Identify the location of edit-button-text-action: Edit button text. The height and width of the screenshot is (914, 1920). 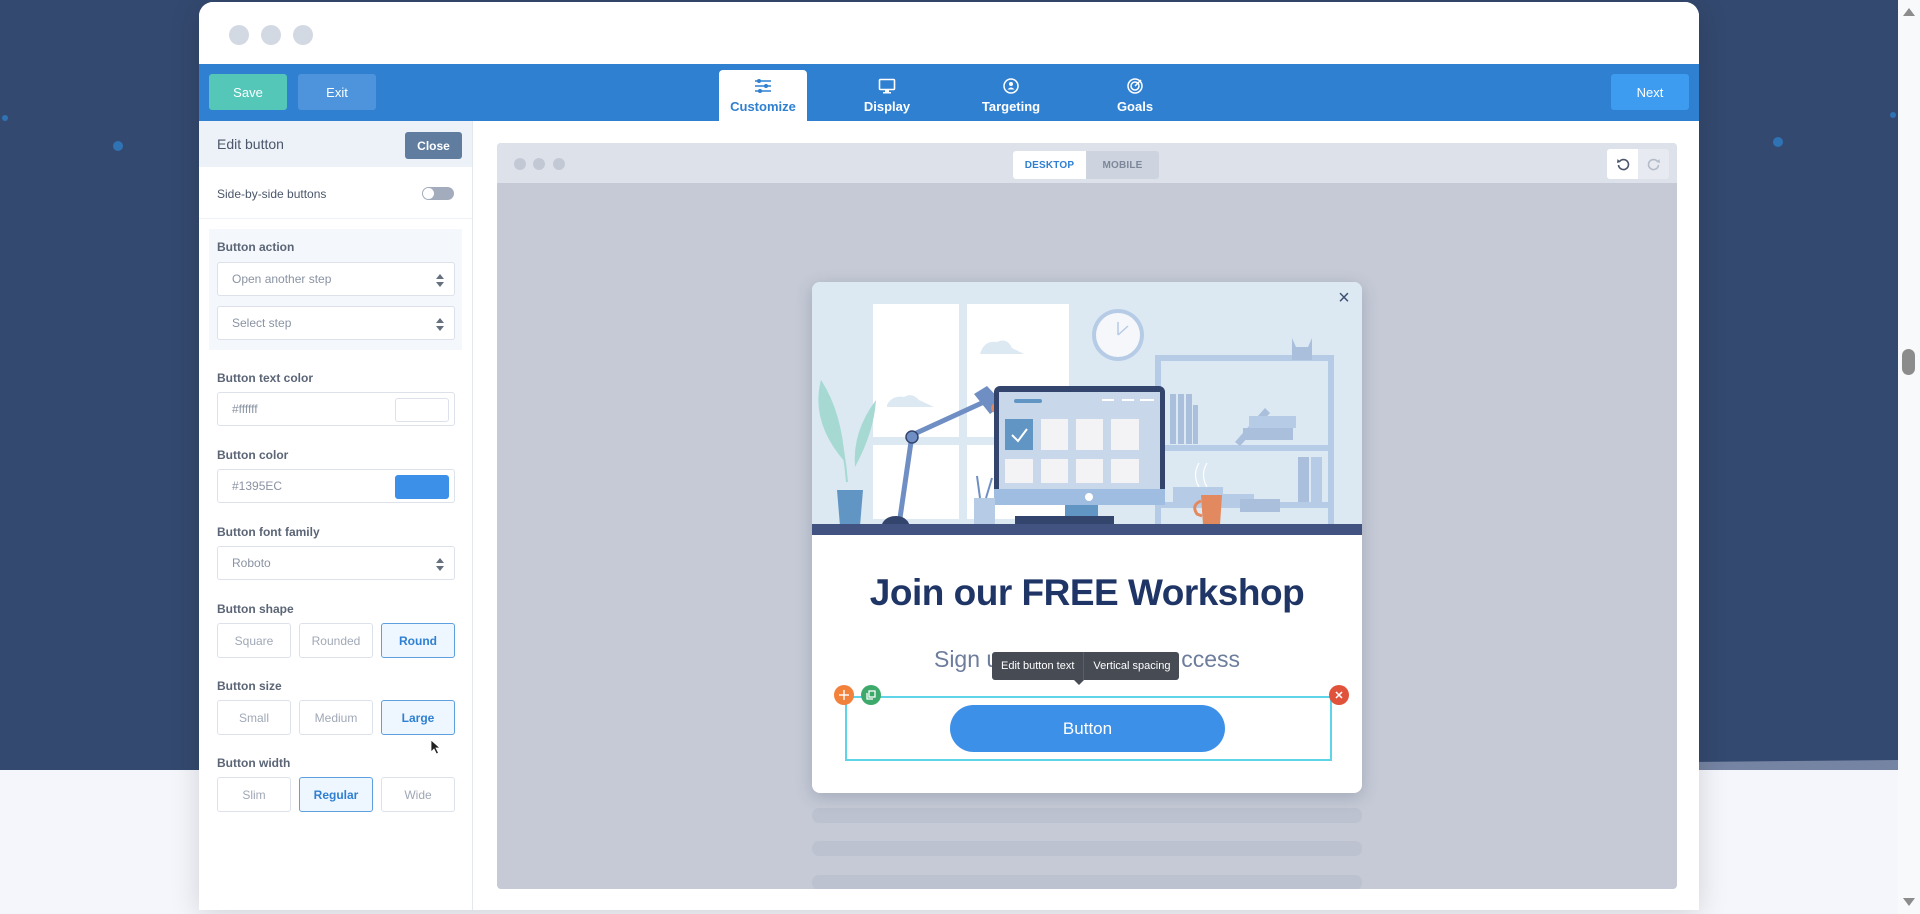
(1037, 666).